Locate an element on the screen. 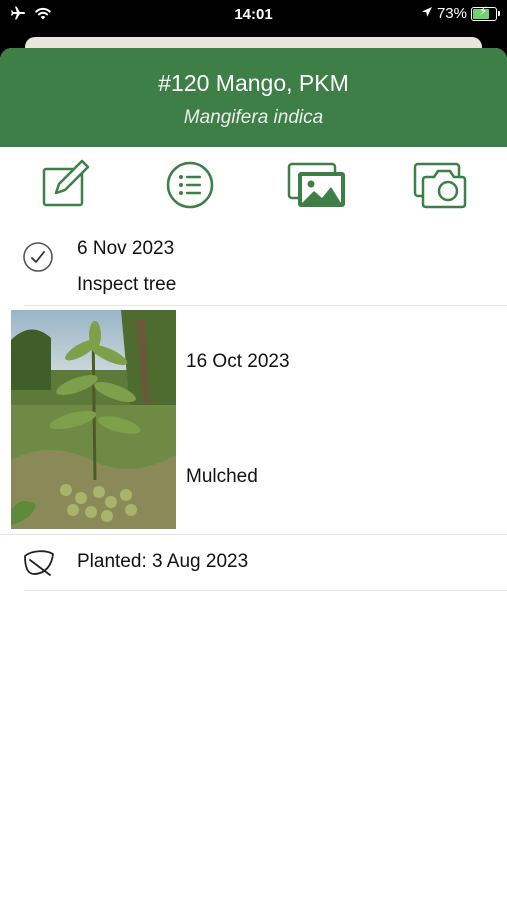 The image size is (507, 900). gallery-icon is located at coordinates (317, 187).